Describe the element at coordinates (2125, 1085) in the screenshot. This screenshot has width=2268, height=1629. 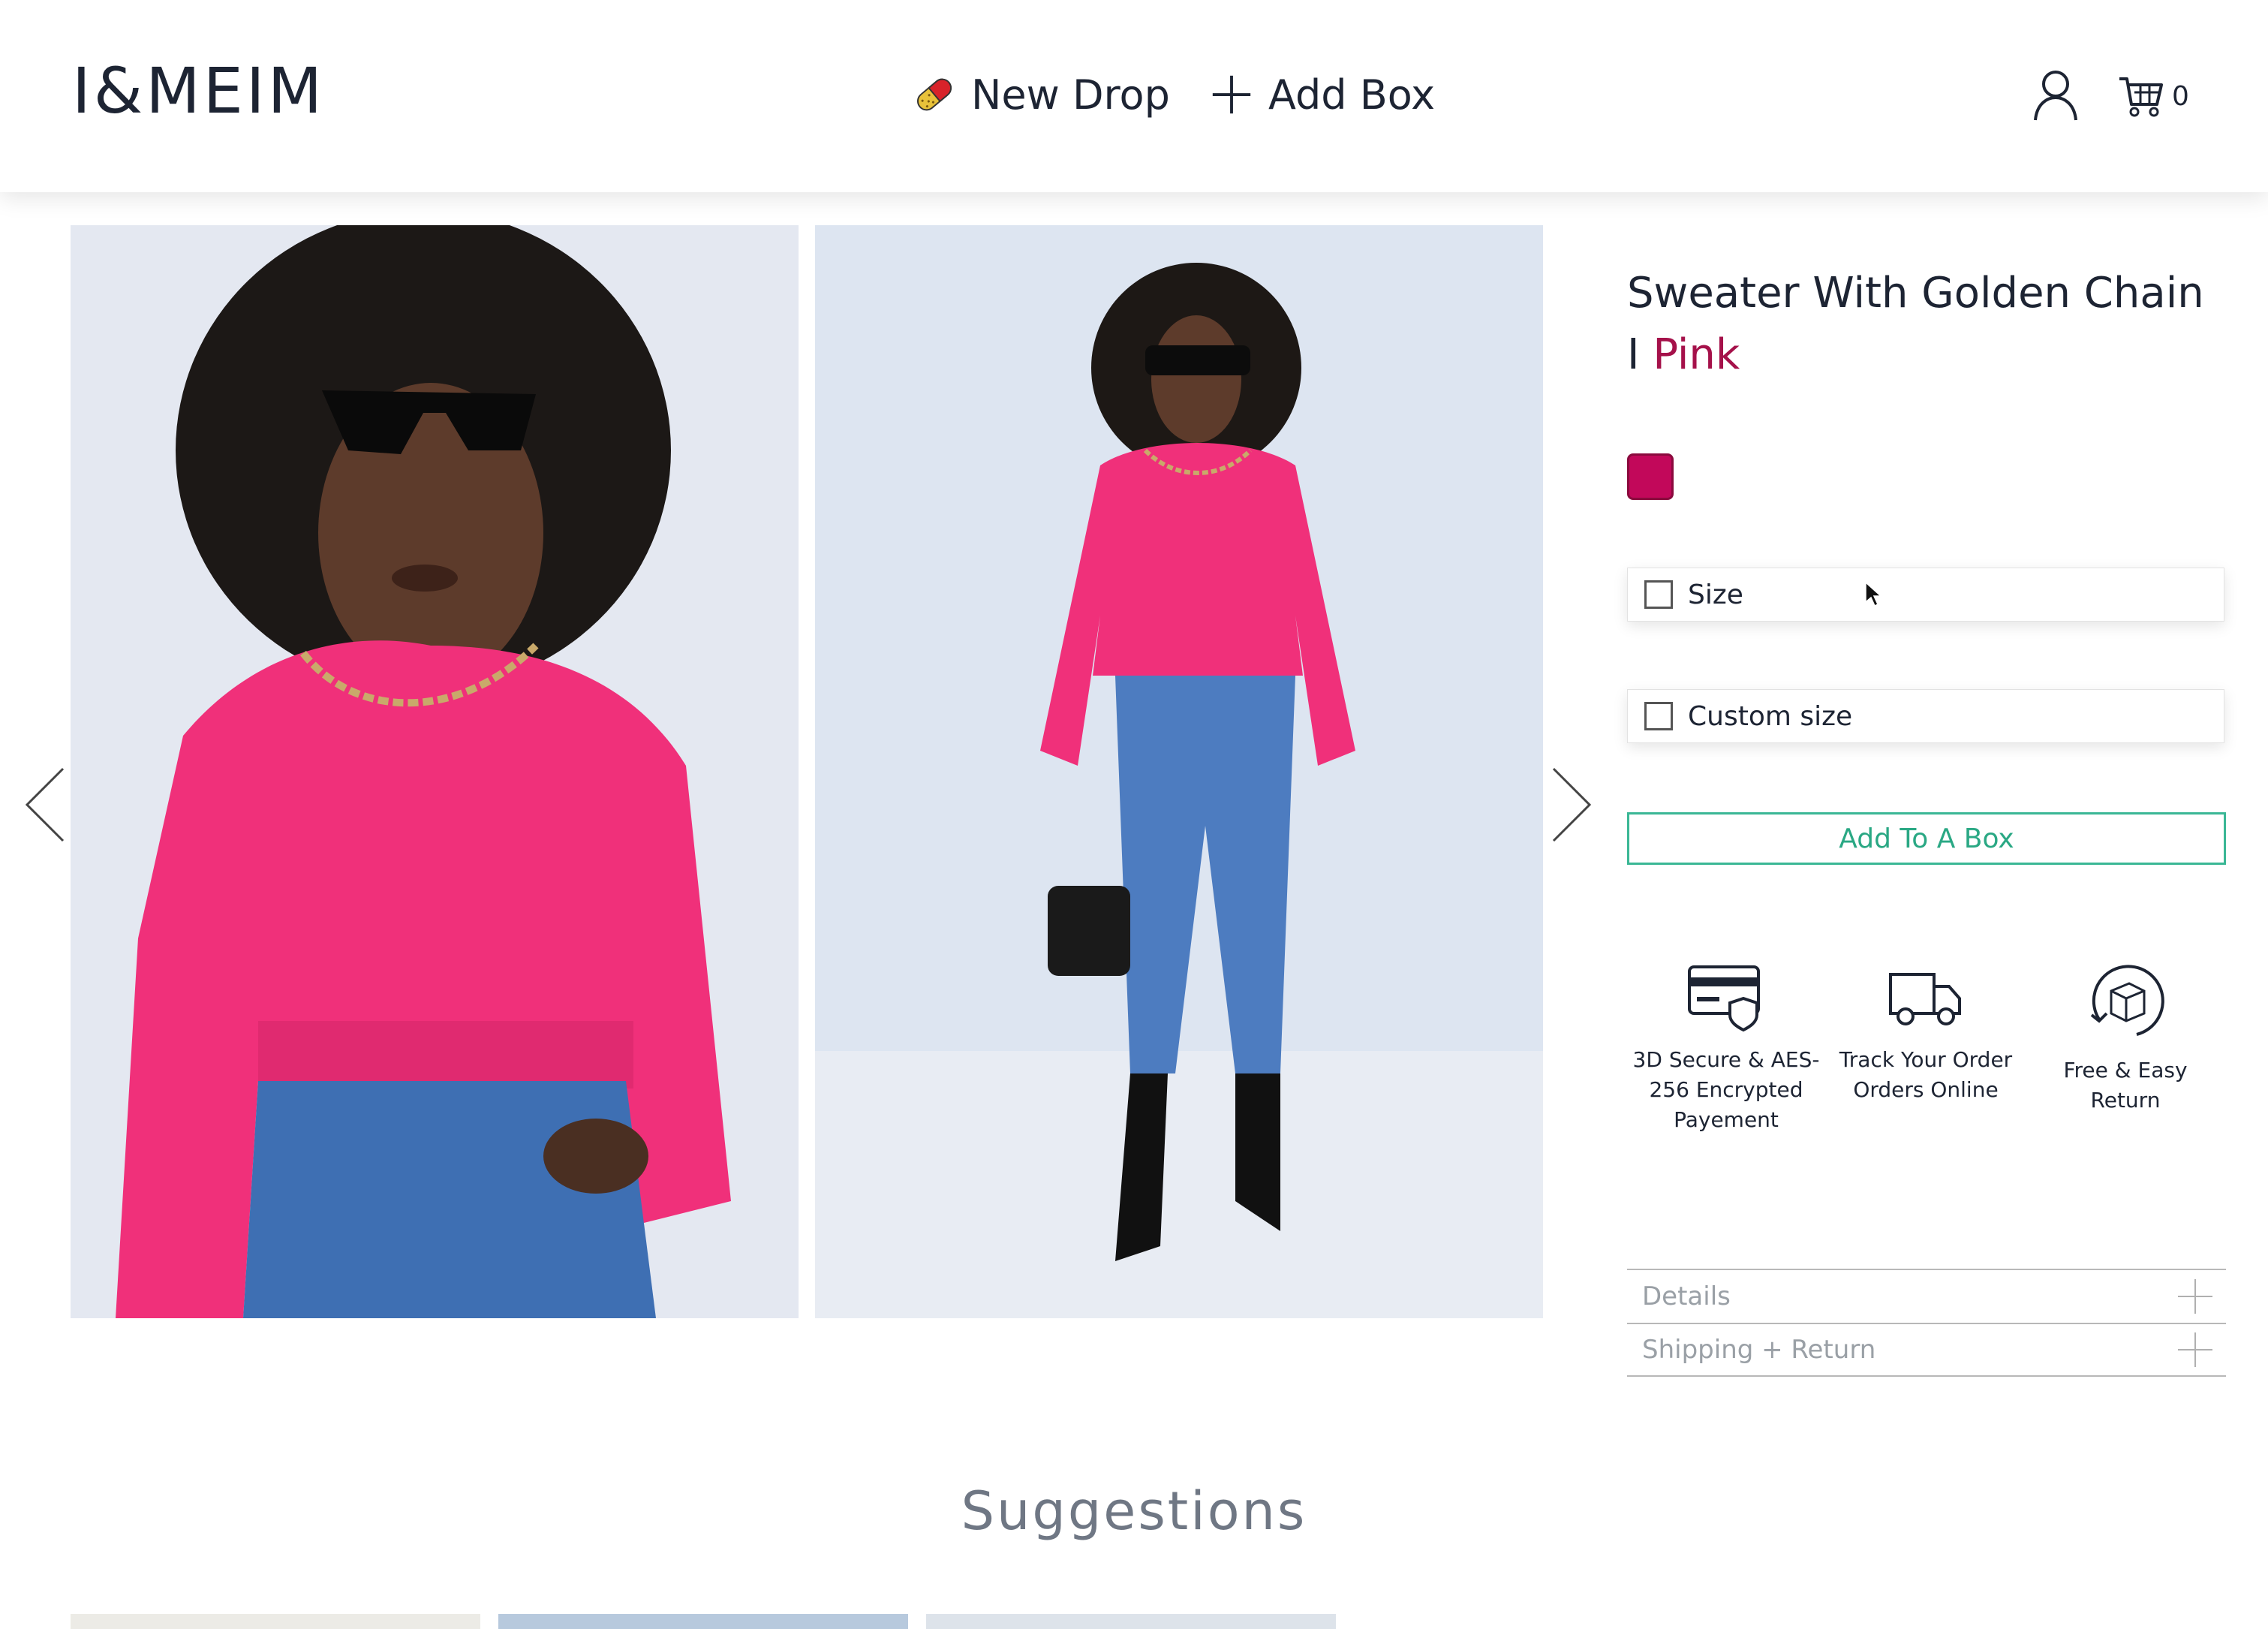
I see `feature-easy-return-text: Free & Easy Return` at that location.